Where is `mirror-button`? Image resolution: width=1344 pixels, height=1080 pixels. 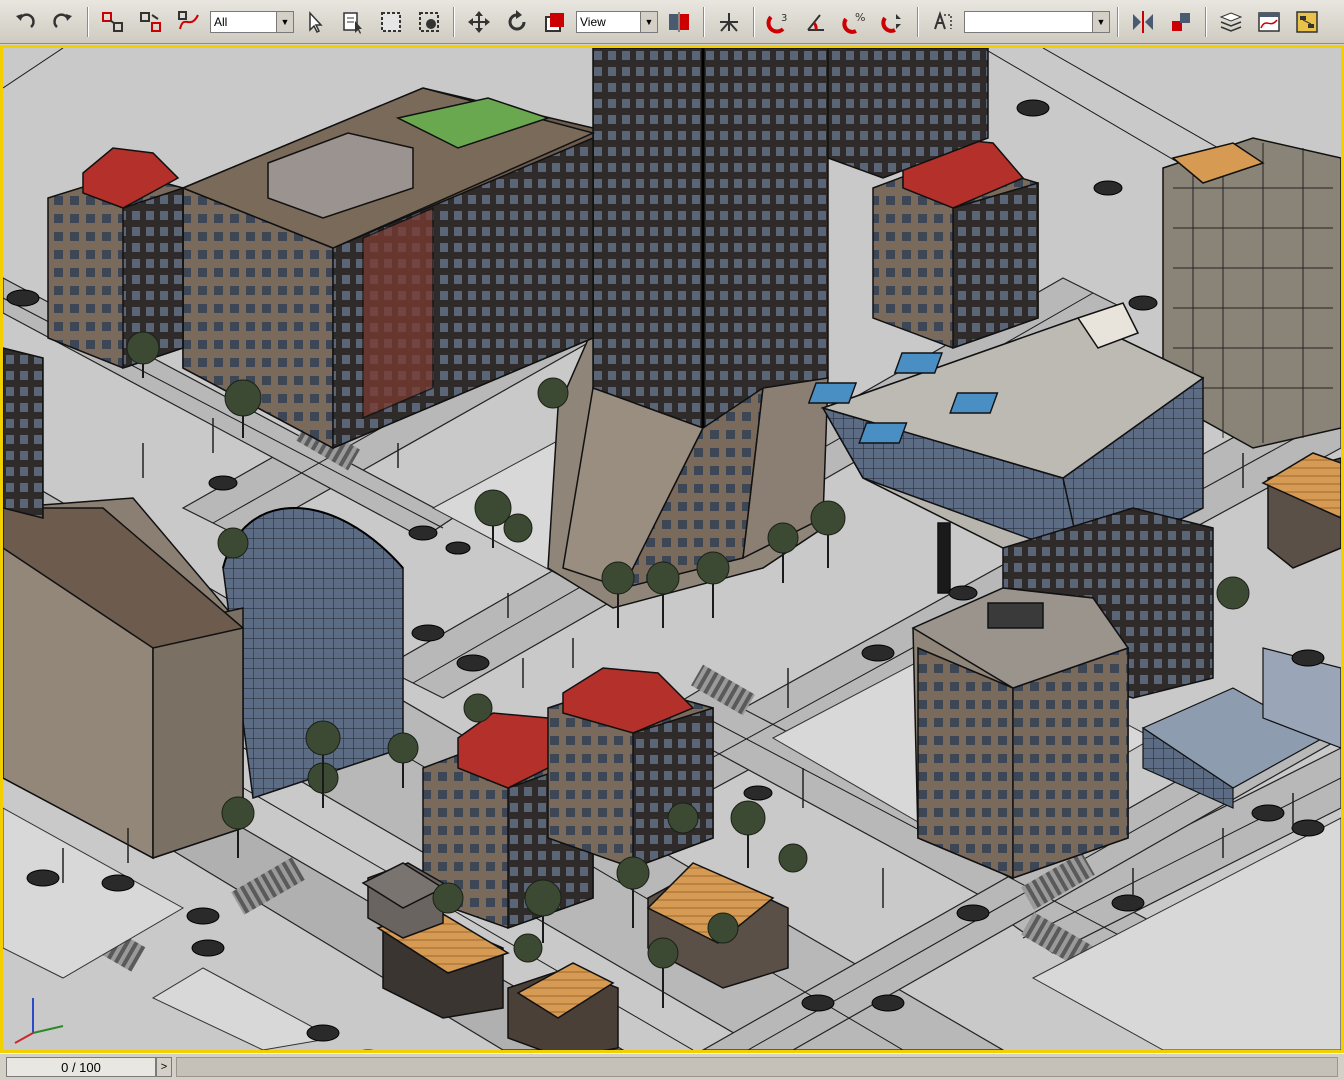
mirror-button is located at coordinates (1143, 22).